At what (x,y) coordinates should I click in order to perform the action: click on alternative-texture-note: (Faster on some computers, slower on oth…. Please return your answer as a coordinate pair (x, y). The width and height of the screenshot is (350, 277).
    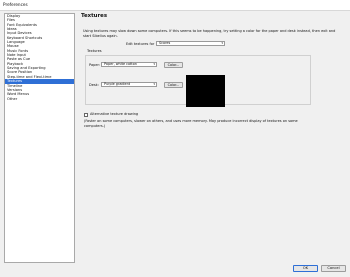
    Looking at the image, I should click on (191, 123).